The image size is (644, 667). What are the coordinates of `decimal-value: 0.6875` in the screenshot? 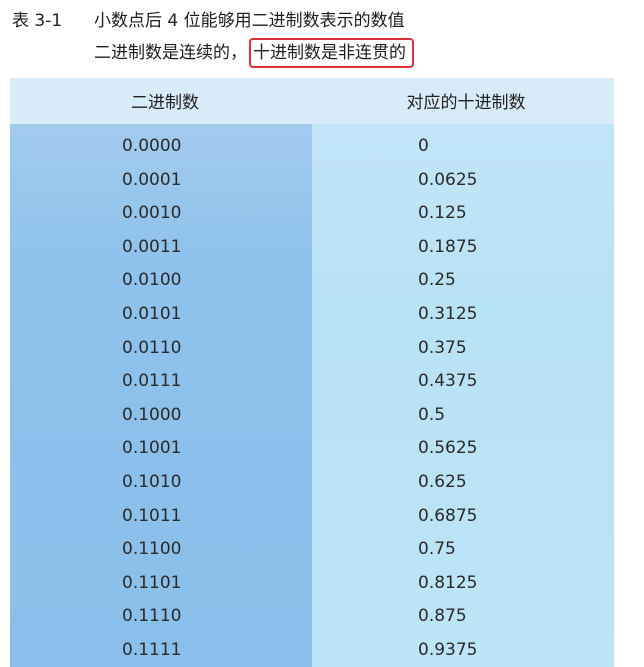 It's located at (448, 515).